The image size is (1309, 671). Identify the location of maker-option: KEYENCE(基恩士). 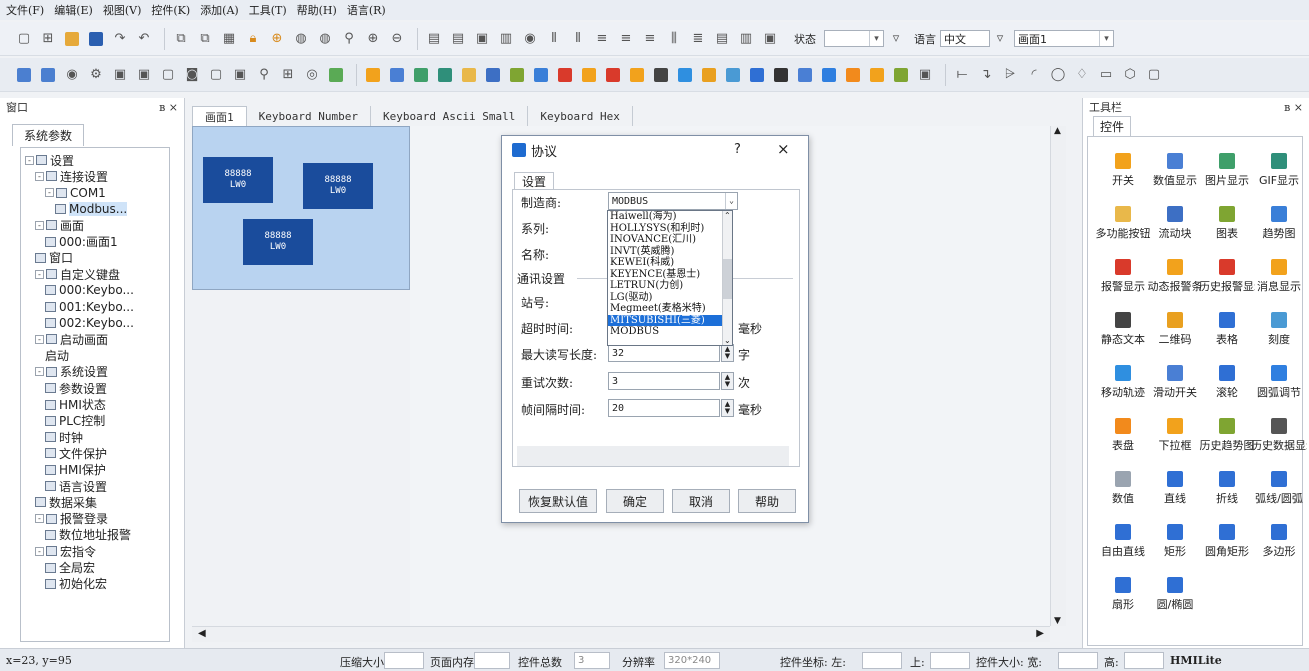
(670, 275).